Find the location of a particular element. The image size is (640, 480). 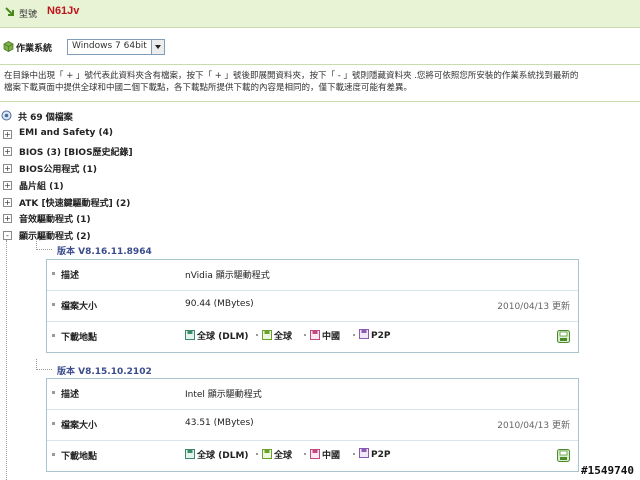

model-value: N61Jv is located at coordinates (63, 11).